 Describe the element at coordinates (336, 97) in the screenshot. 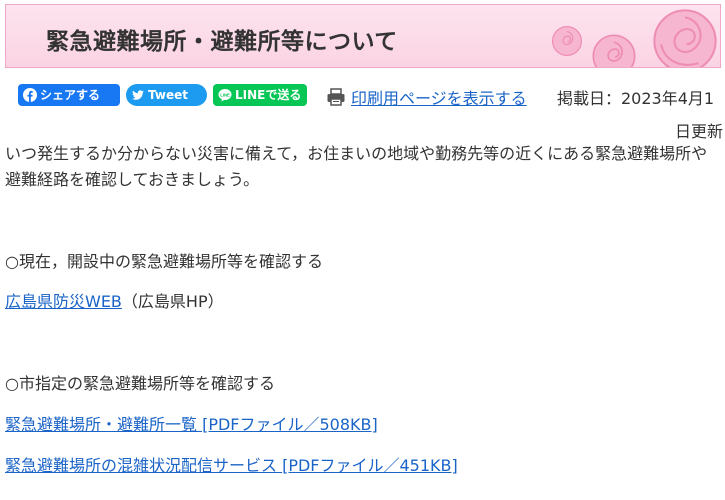

I see `printer-icon` at that location.